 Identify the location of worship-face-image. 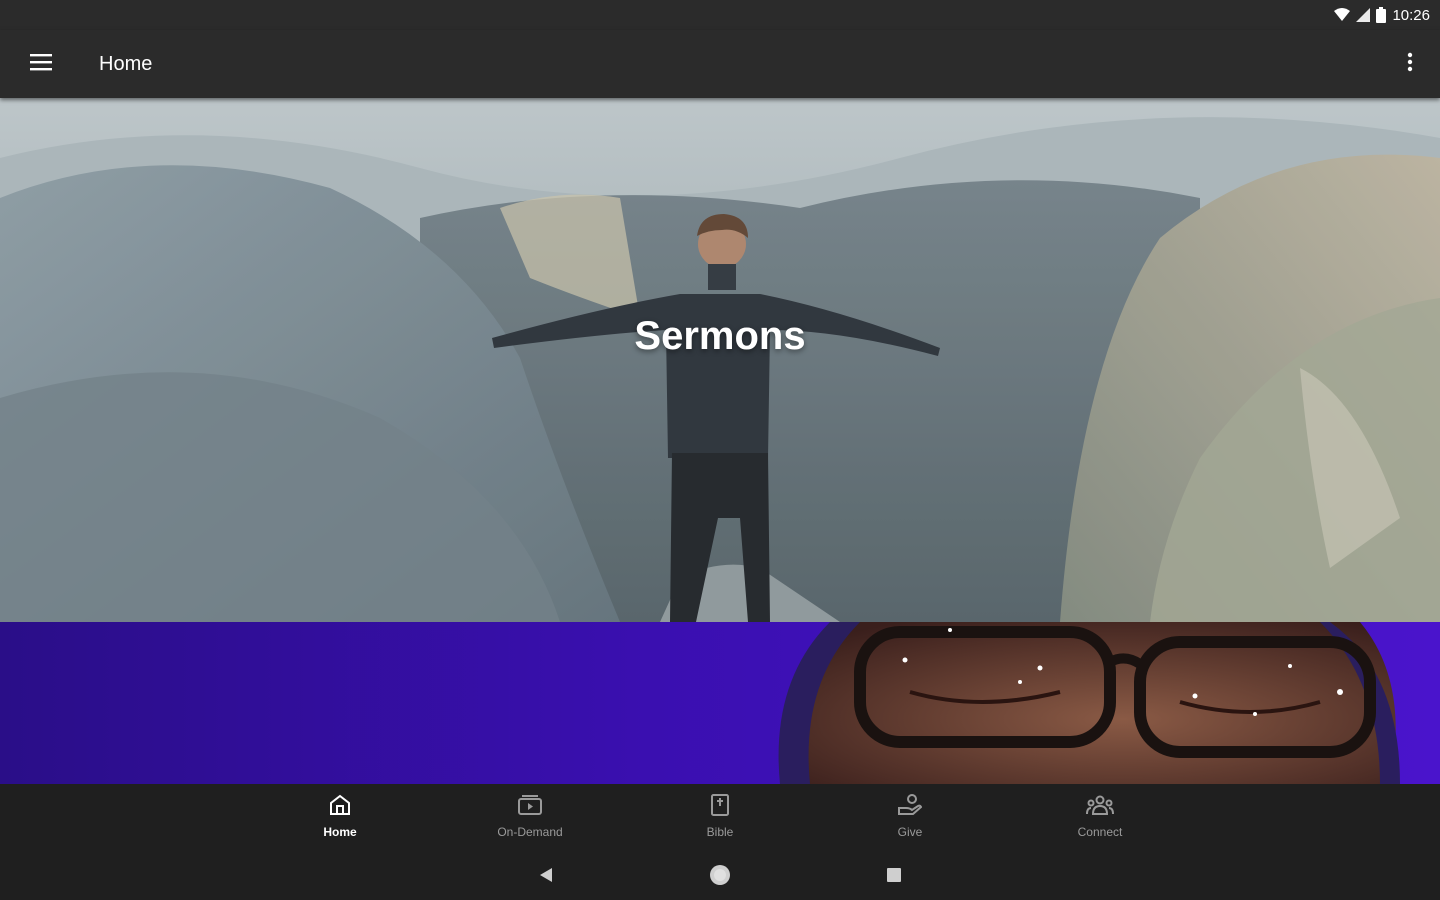
(1089, 703).